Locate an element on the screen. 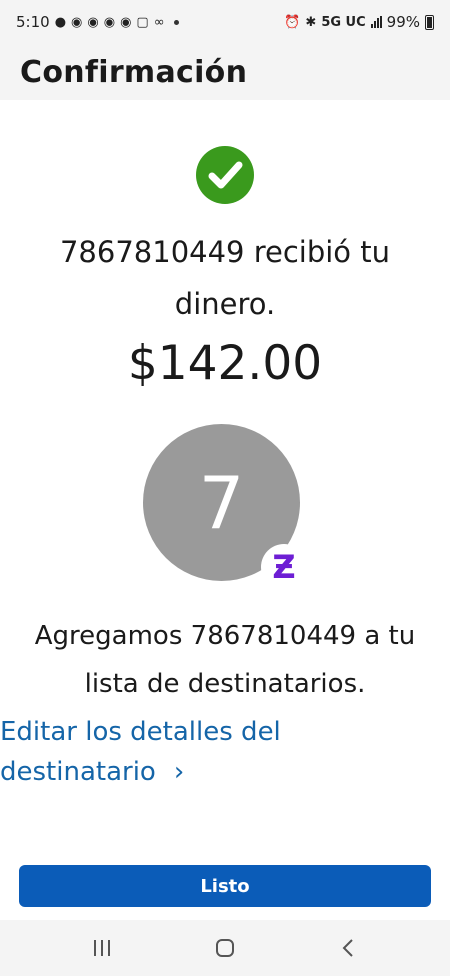 This screenshot has height=976, width=450. recent-apps-icon is located at coordinates (101, 948).